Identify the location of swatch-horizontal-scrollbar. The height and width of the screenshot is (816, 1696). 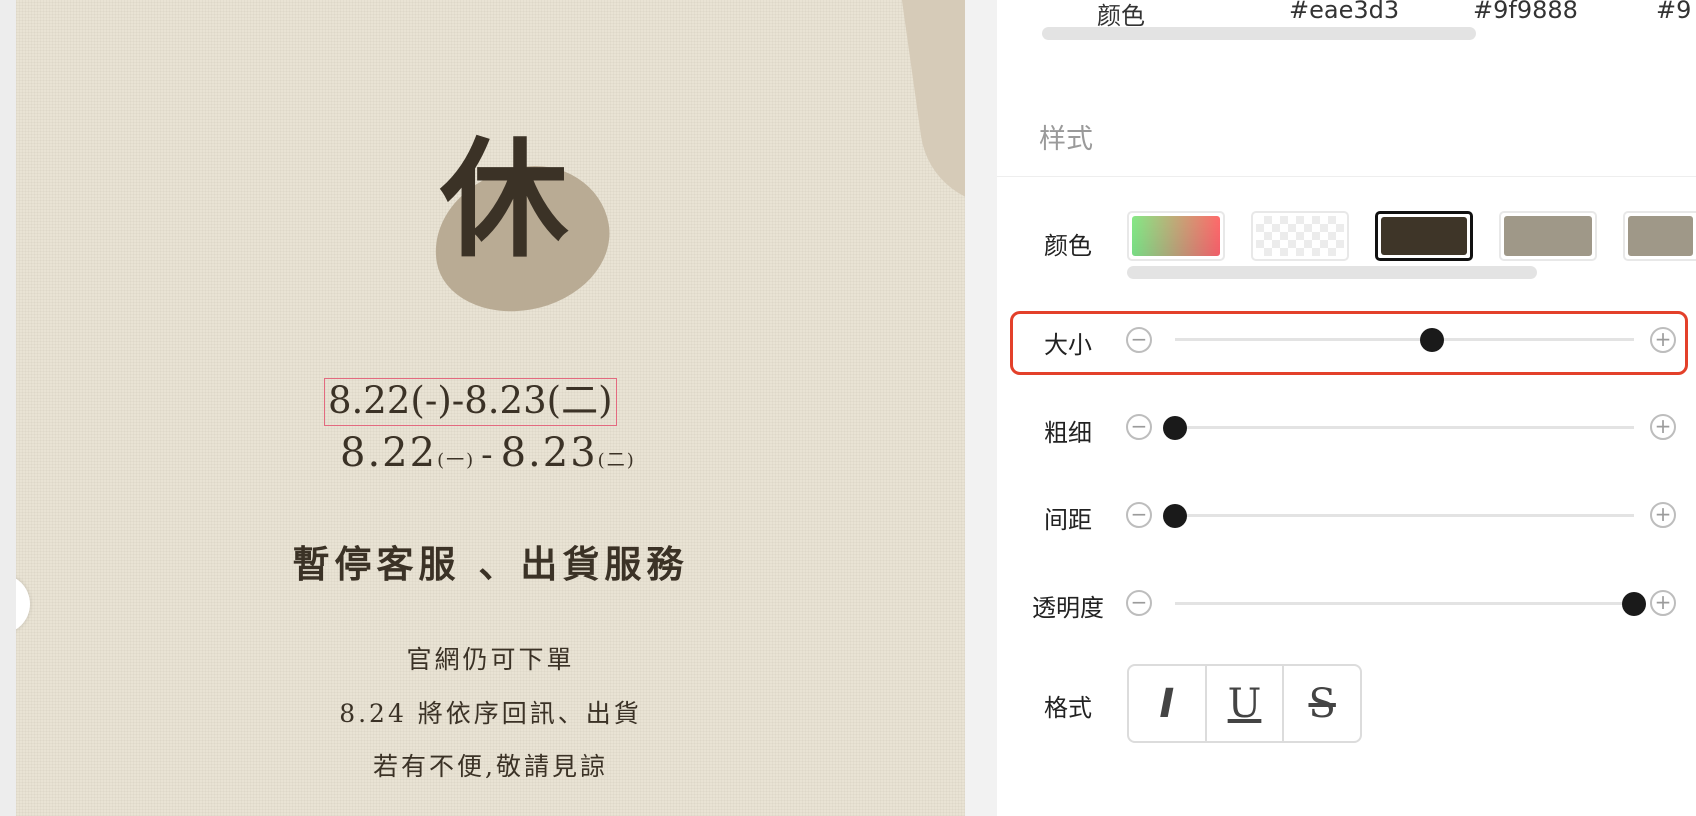
(1332, 272).